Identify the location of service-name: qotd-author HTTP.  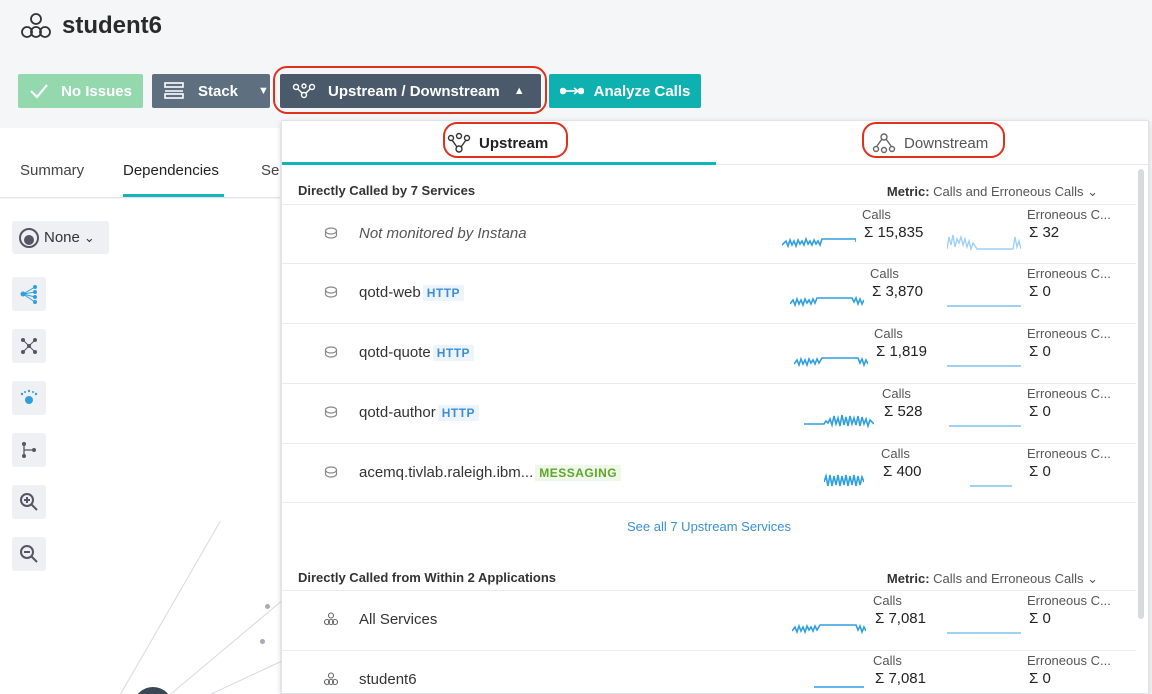
(419, 412).